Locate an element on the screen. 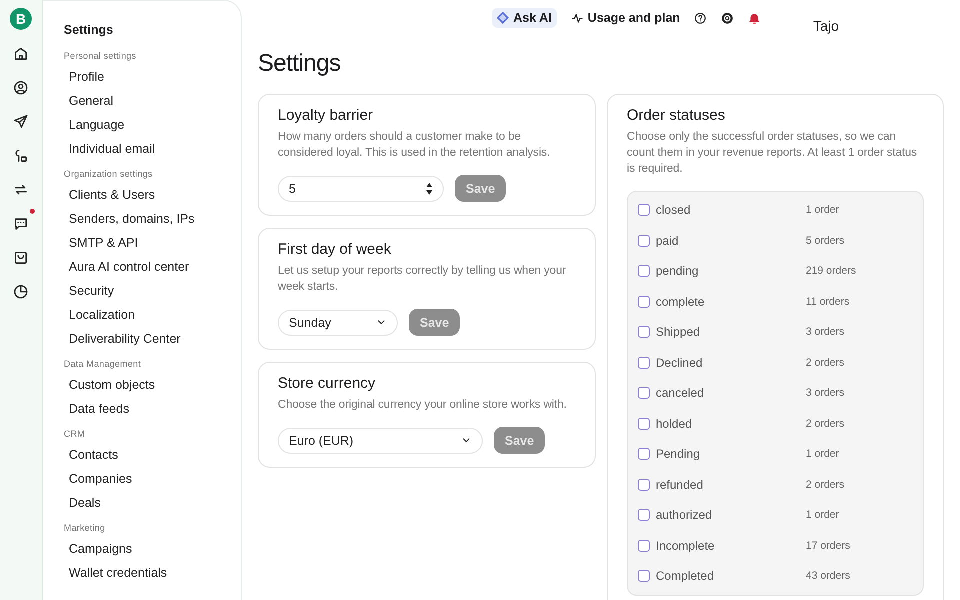 The height and width of the screenshot is (600, 960). home-icon is located at coordinates (21, 54).